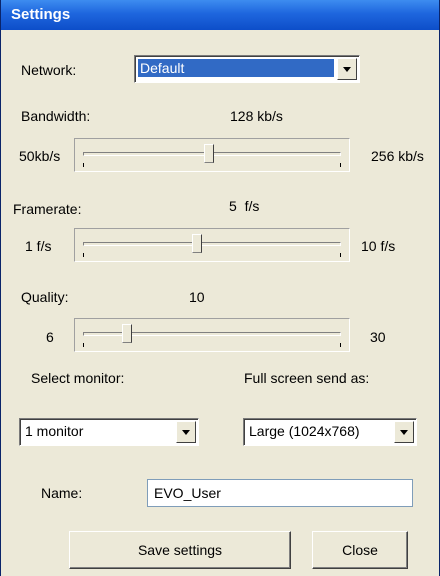 Image resolution: width=440 pixels, height=576 pixels. I want to click on network-select: Default, so click(247, 69).